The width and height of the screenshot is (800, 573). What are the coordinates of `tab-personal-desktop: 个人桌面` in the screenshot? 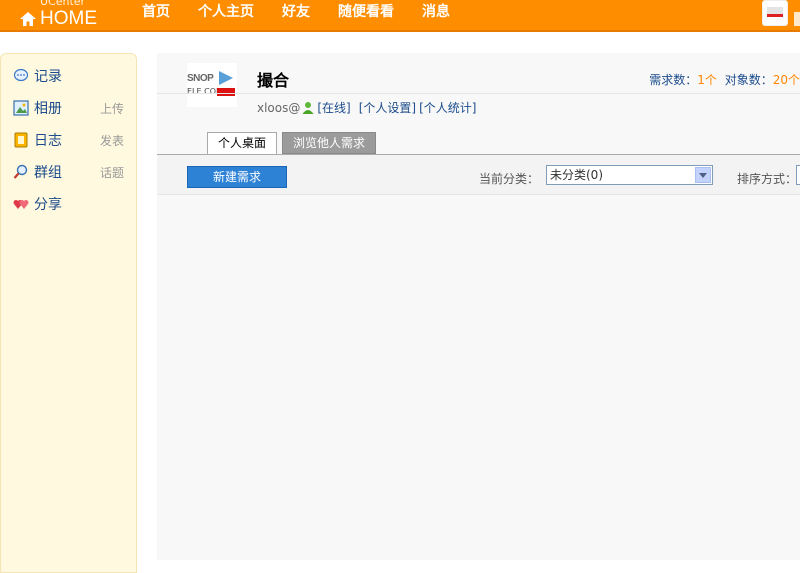 It's located at (242, 143).